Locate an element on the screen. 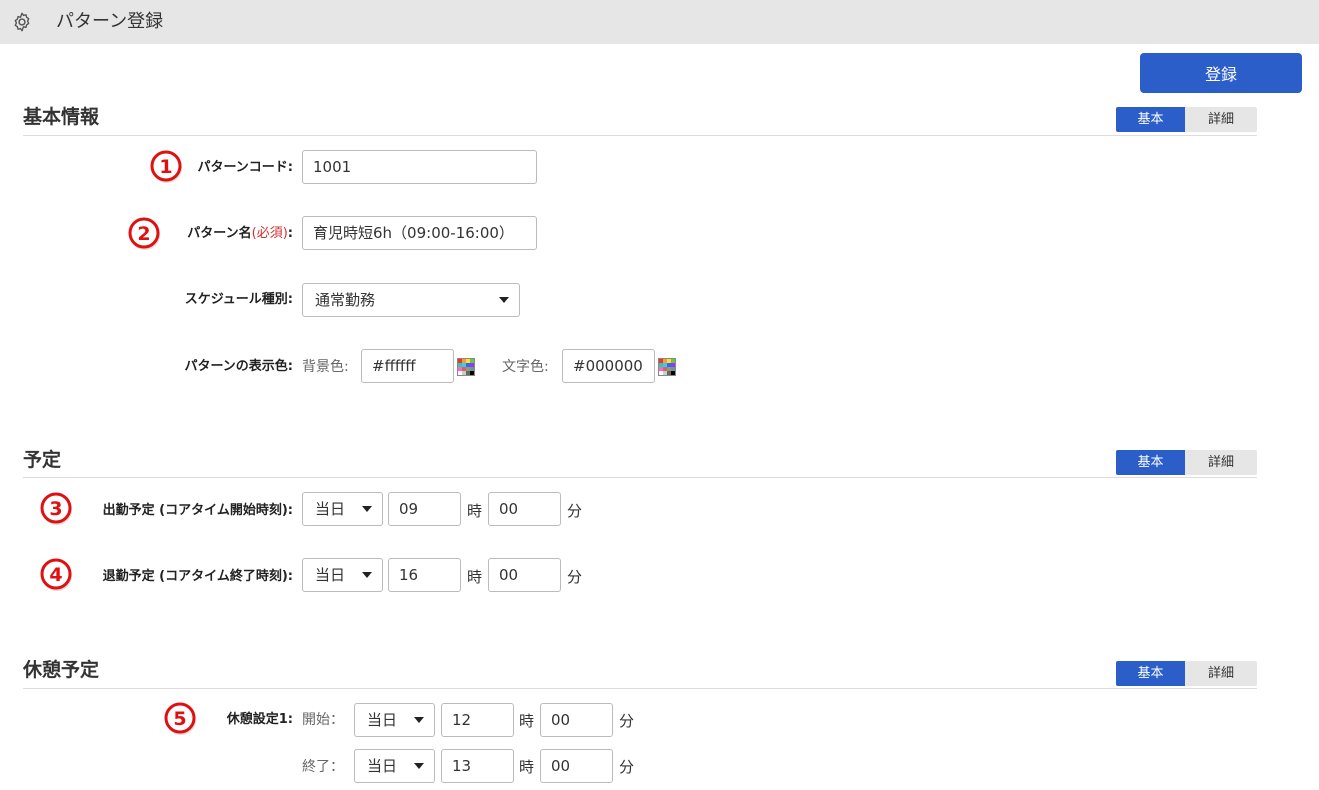 The width and height of the screenshot is (1319, 790). break-start-day-select: 当日 is located at coordinates (394, 720).